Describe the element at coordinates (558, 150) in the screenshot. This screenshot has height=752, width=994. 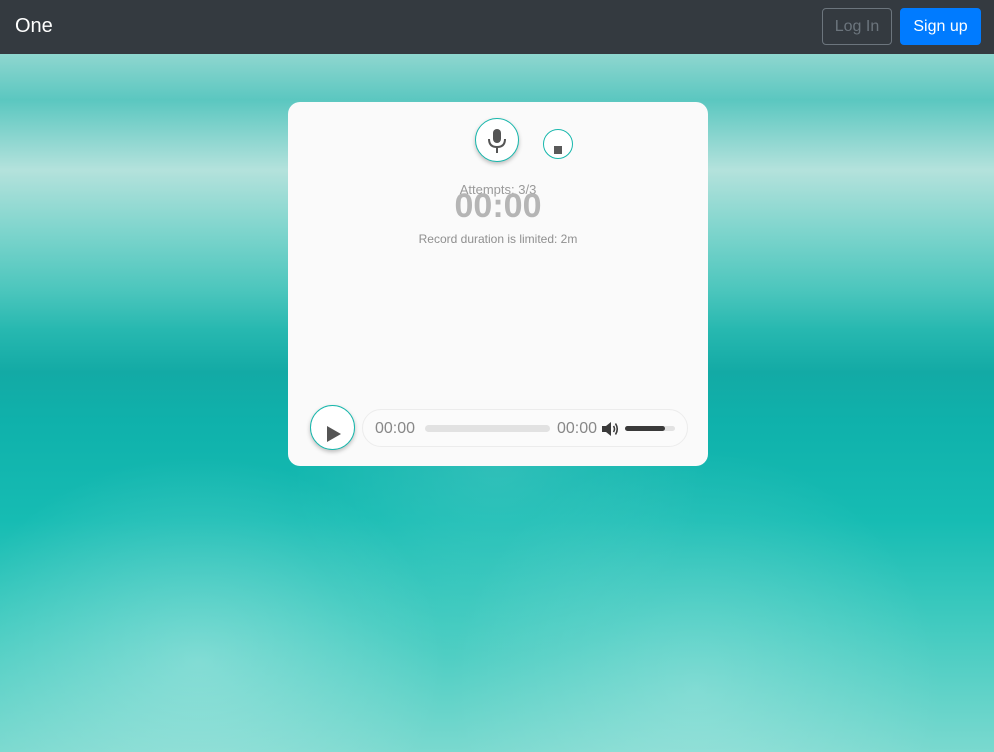
I see `stop-icon` at that location.